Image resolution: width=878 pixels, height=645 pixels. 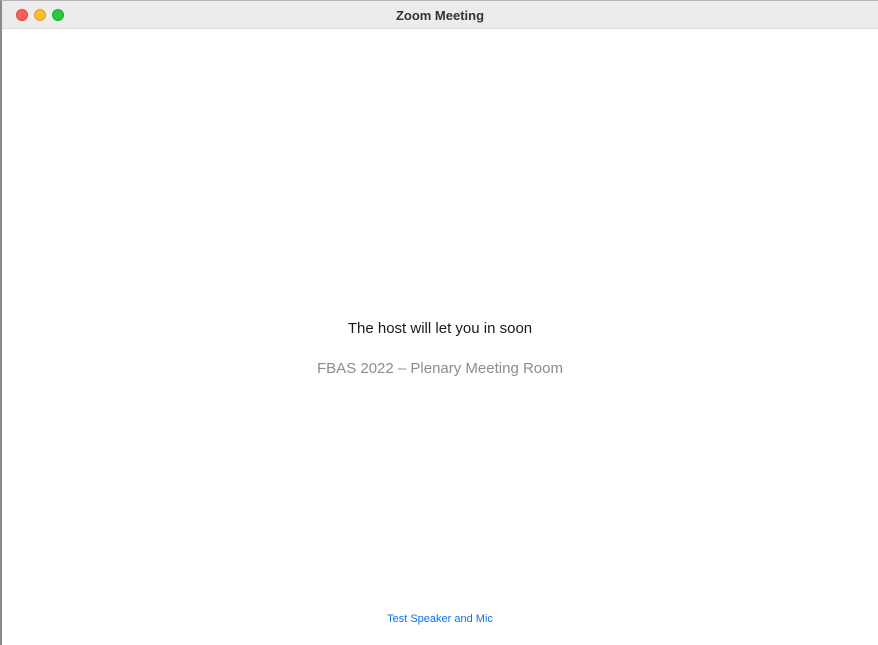 I want to click on title-bar: Zoom Meeting, so click(x=440, y=15).